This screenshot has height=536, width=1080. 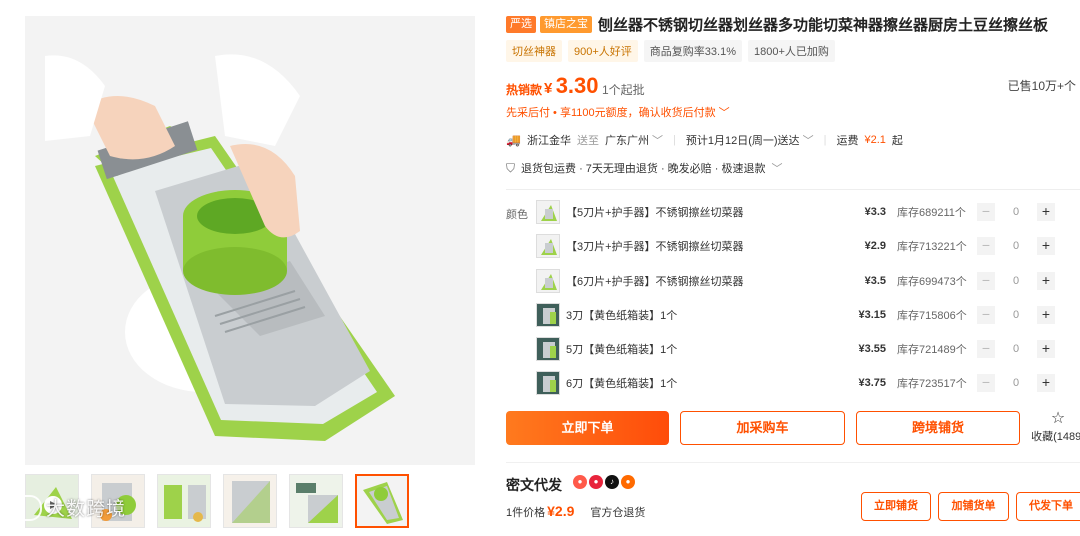 I want to click on badge-reviews: 900+人好评, so click(x=603, y=51).